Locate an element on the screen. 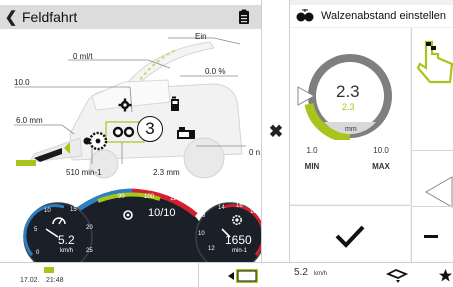  center-tick: 90 is located at coordinates (121, 197).